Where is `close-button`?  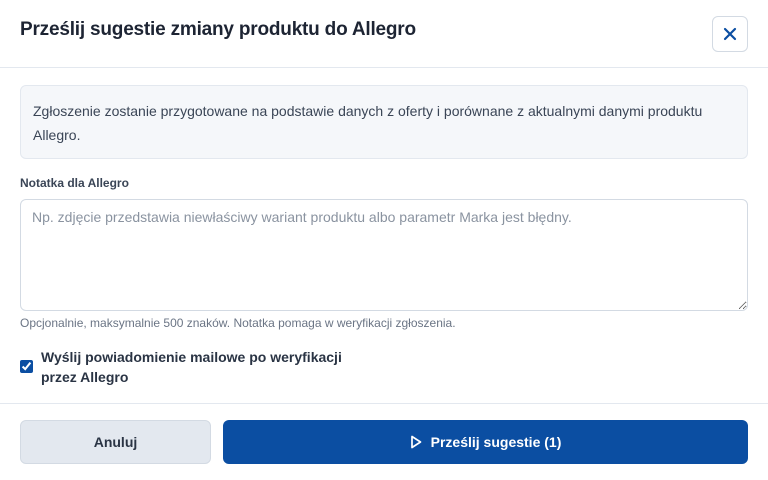 close-button is located at coordinates (730, 34).